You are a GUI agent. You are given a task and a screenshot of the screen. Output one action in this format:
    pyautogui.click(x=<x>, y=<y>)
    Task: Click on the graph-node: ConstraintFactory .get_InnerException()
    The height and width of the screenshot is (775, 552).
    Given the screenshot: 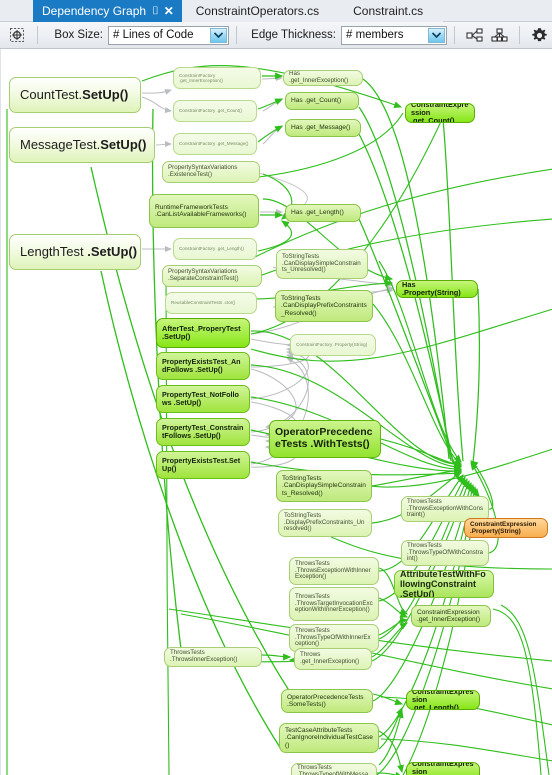 What is the action you would take?
    pyautogui.click(x=217, y=78)
    